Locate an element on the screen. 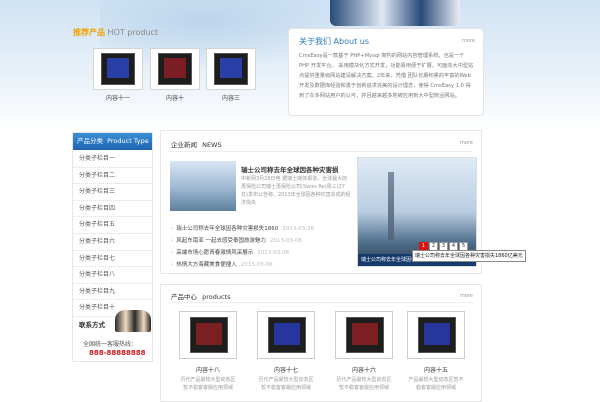 The image size is (600, 402). news-item-title: 高端市场心愿青春激情风采展示 is located at coordinates (214, 253).